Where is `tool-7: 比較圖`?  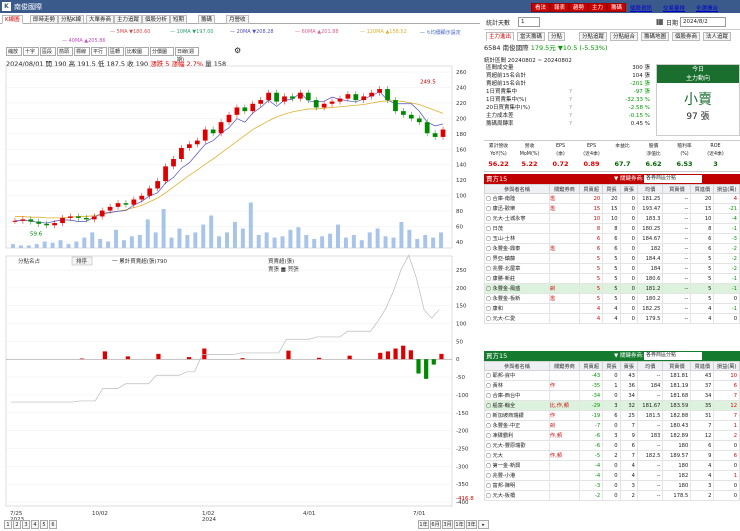
tool-7: 比較圖 is located at coordinates (137, 51).